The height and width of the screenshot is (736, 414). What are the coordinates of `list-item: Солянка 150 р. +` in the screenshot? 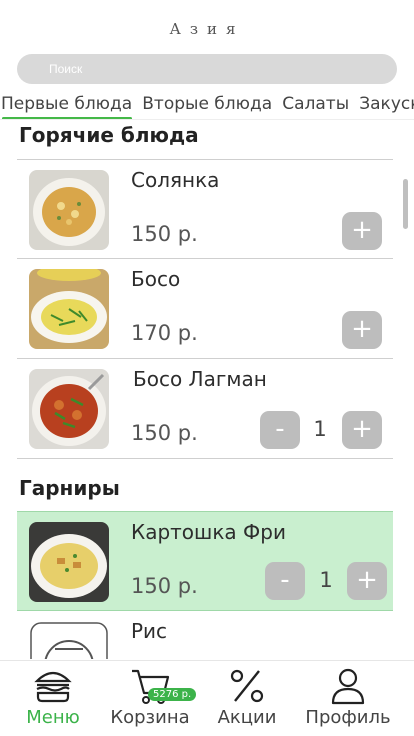 It's located at (205, 209).